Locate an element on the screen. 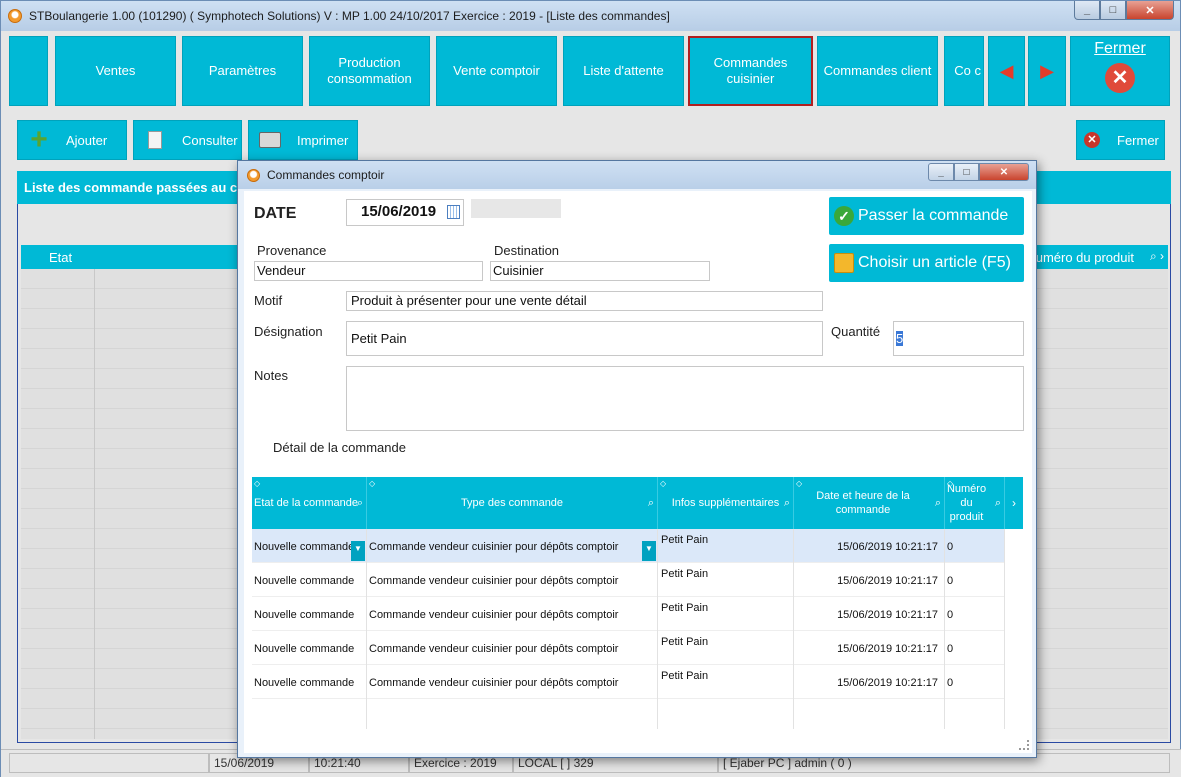 The image size is (1181, 777). col-etat-header: Etat is located at coordinates (60, 257).